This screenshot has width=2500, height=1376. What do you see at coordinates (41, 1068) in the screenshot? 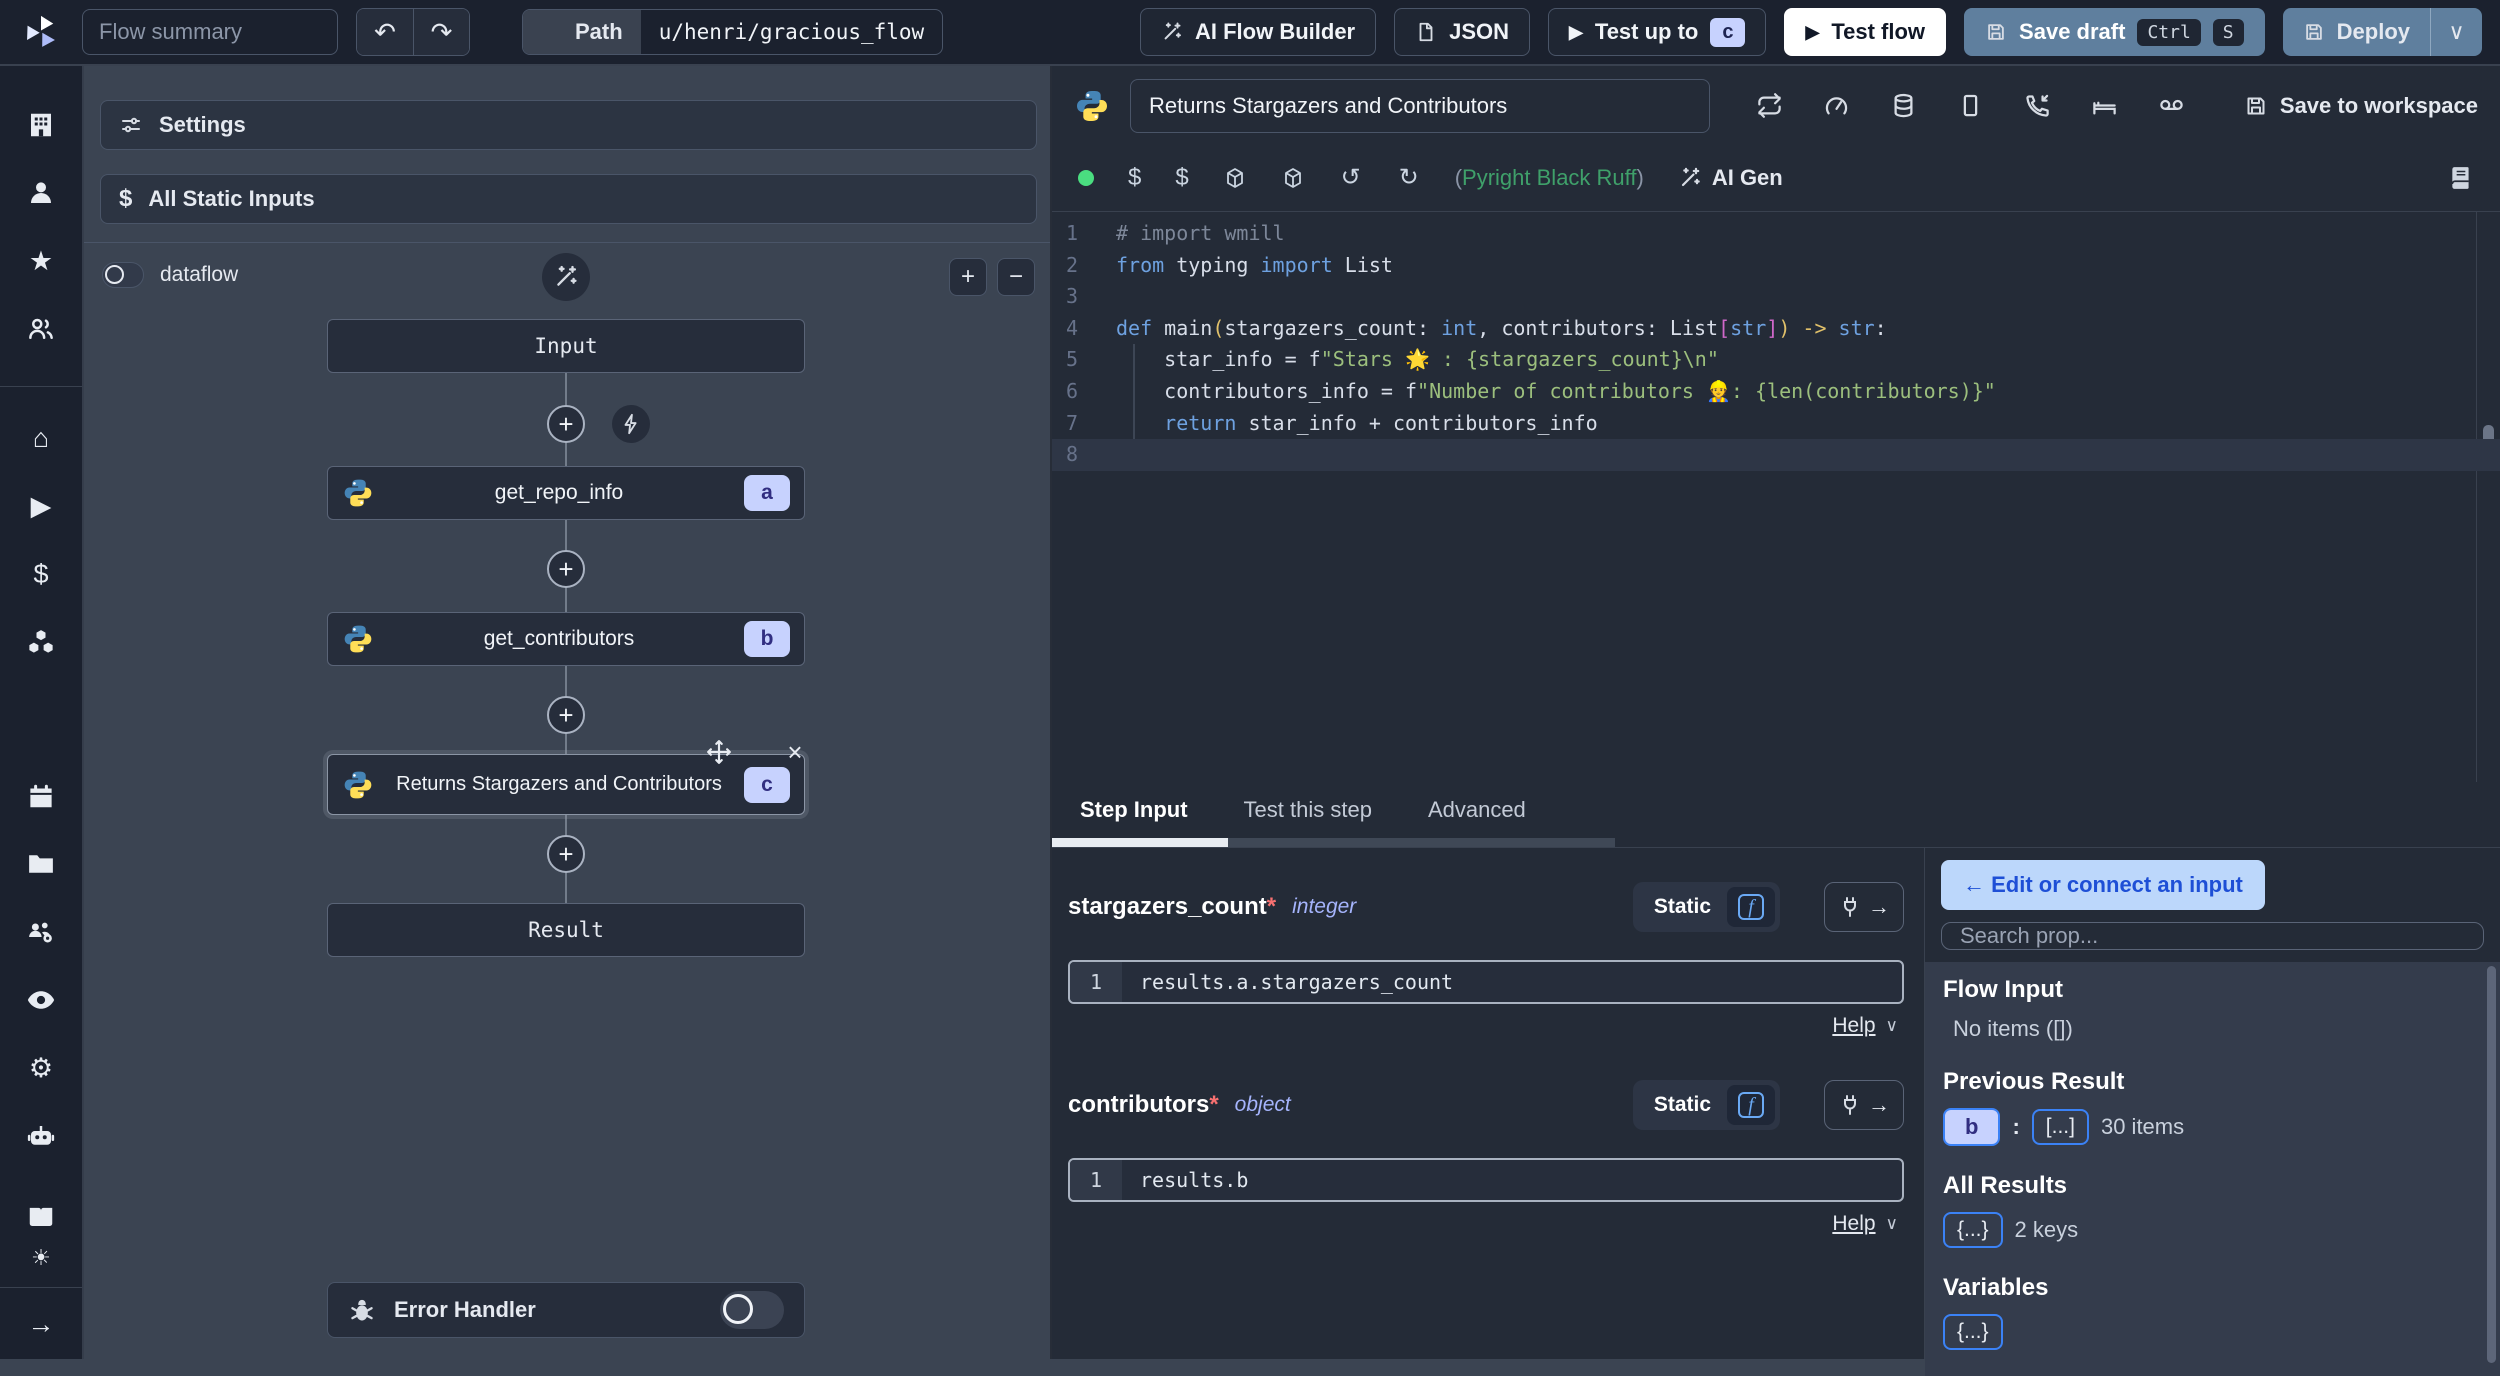
I see `settings-gear-icon: ⚙` at bounding box center [41, 1068].